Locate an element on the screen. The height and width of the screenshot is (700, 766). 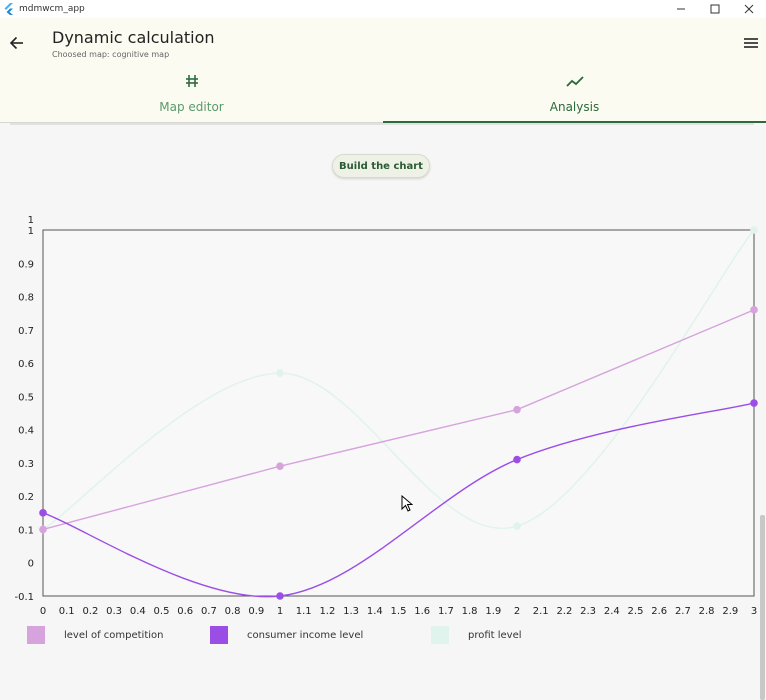
divider is located at coordinates (382, 124).